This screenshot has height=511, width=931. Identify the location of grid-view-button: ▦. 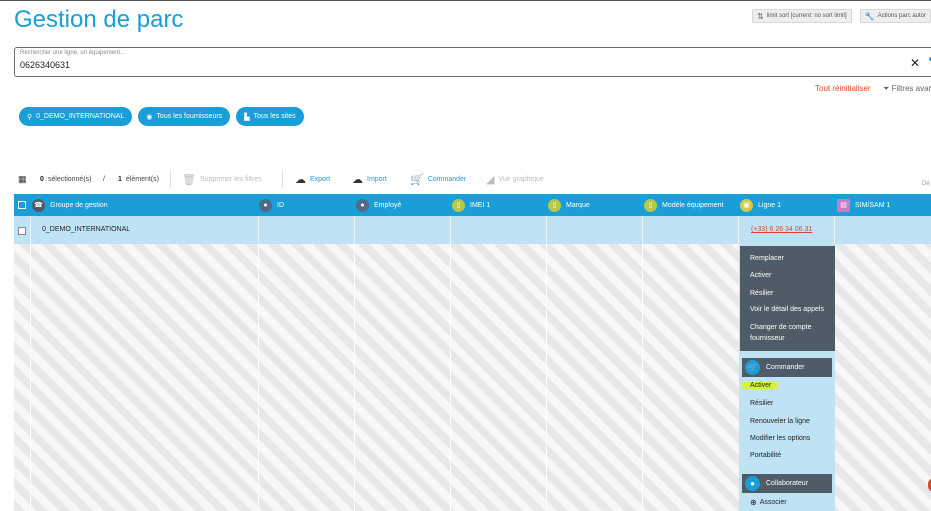
(22, 179).